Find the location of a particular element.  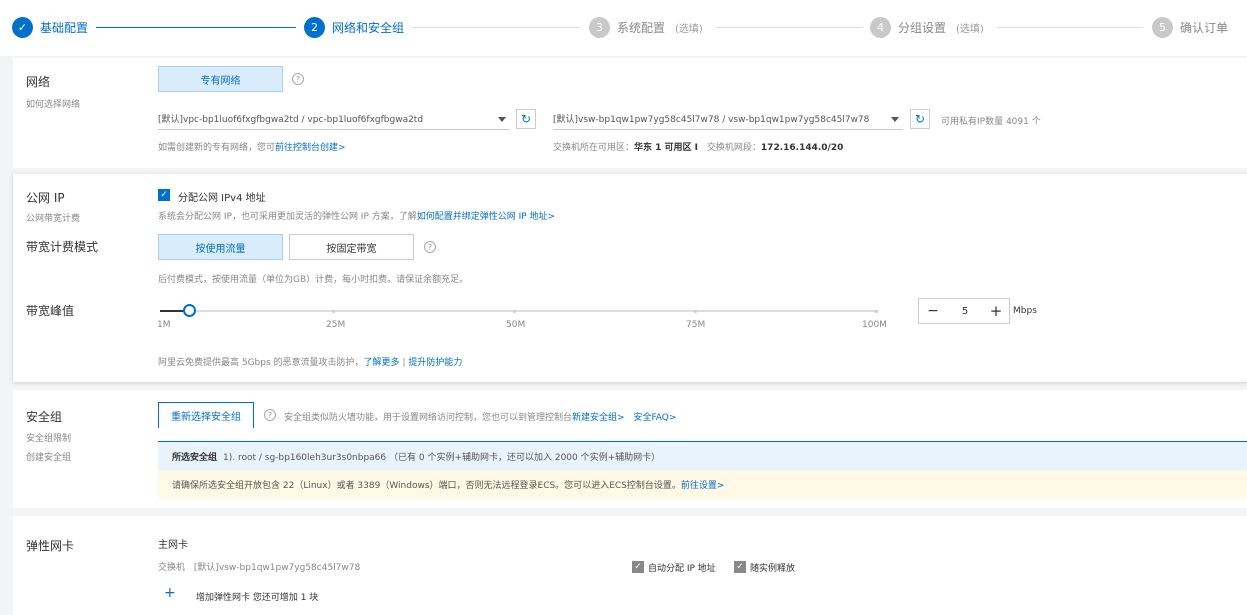

selected-security-group-label: 所选安全组 is located at coordinates (195, 457).